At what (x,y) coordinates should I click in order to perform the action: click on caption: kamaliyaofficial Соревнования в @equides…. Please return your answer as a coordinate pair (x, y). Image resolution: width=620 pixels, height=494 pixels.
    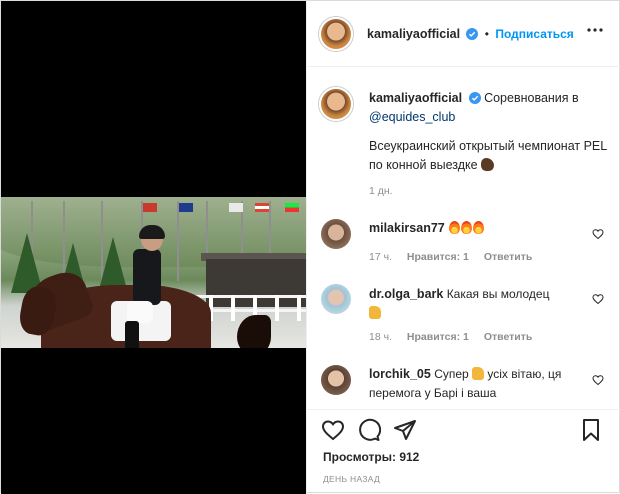
    Looking at the image, I should click on (491, 132).